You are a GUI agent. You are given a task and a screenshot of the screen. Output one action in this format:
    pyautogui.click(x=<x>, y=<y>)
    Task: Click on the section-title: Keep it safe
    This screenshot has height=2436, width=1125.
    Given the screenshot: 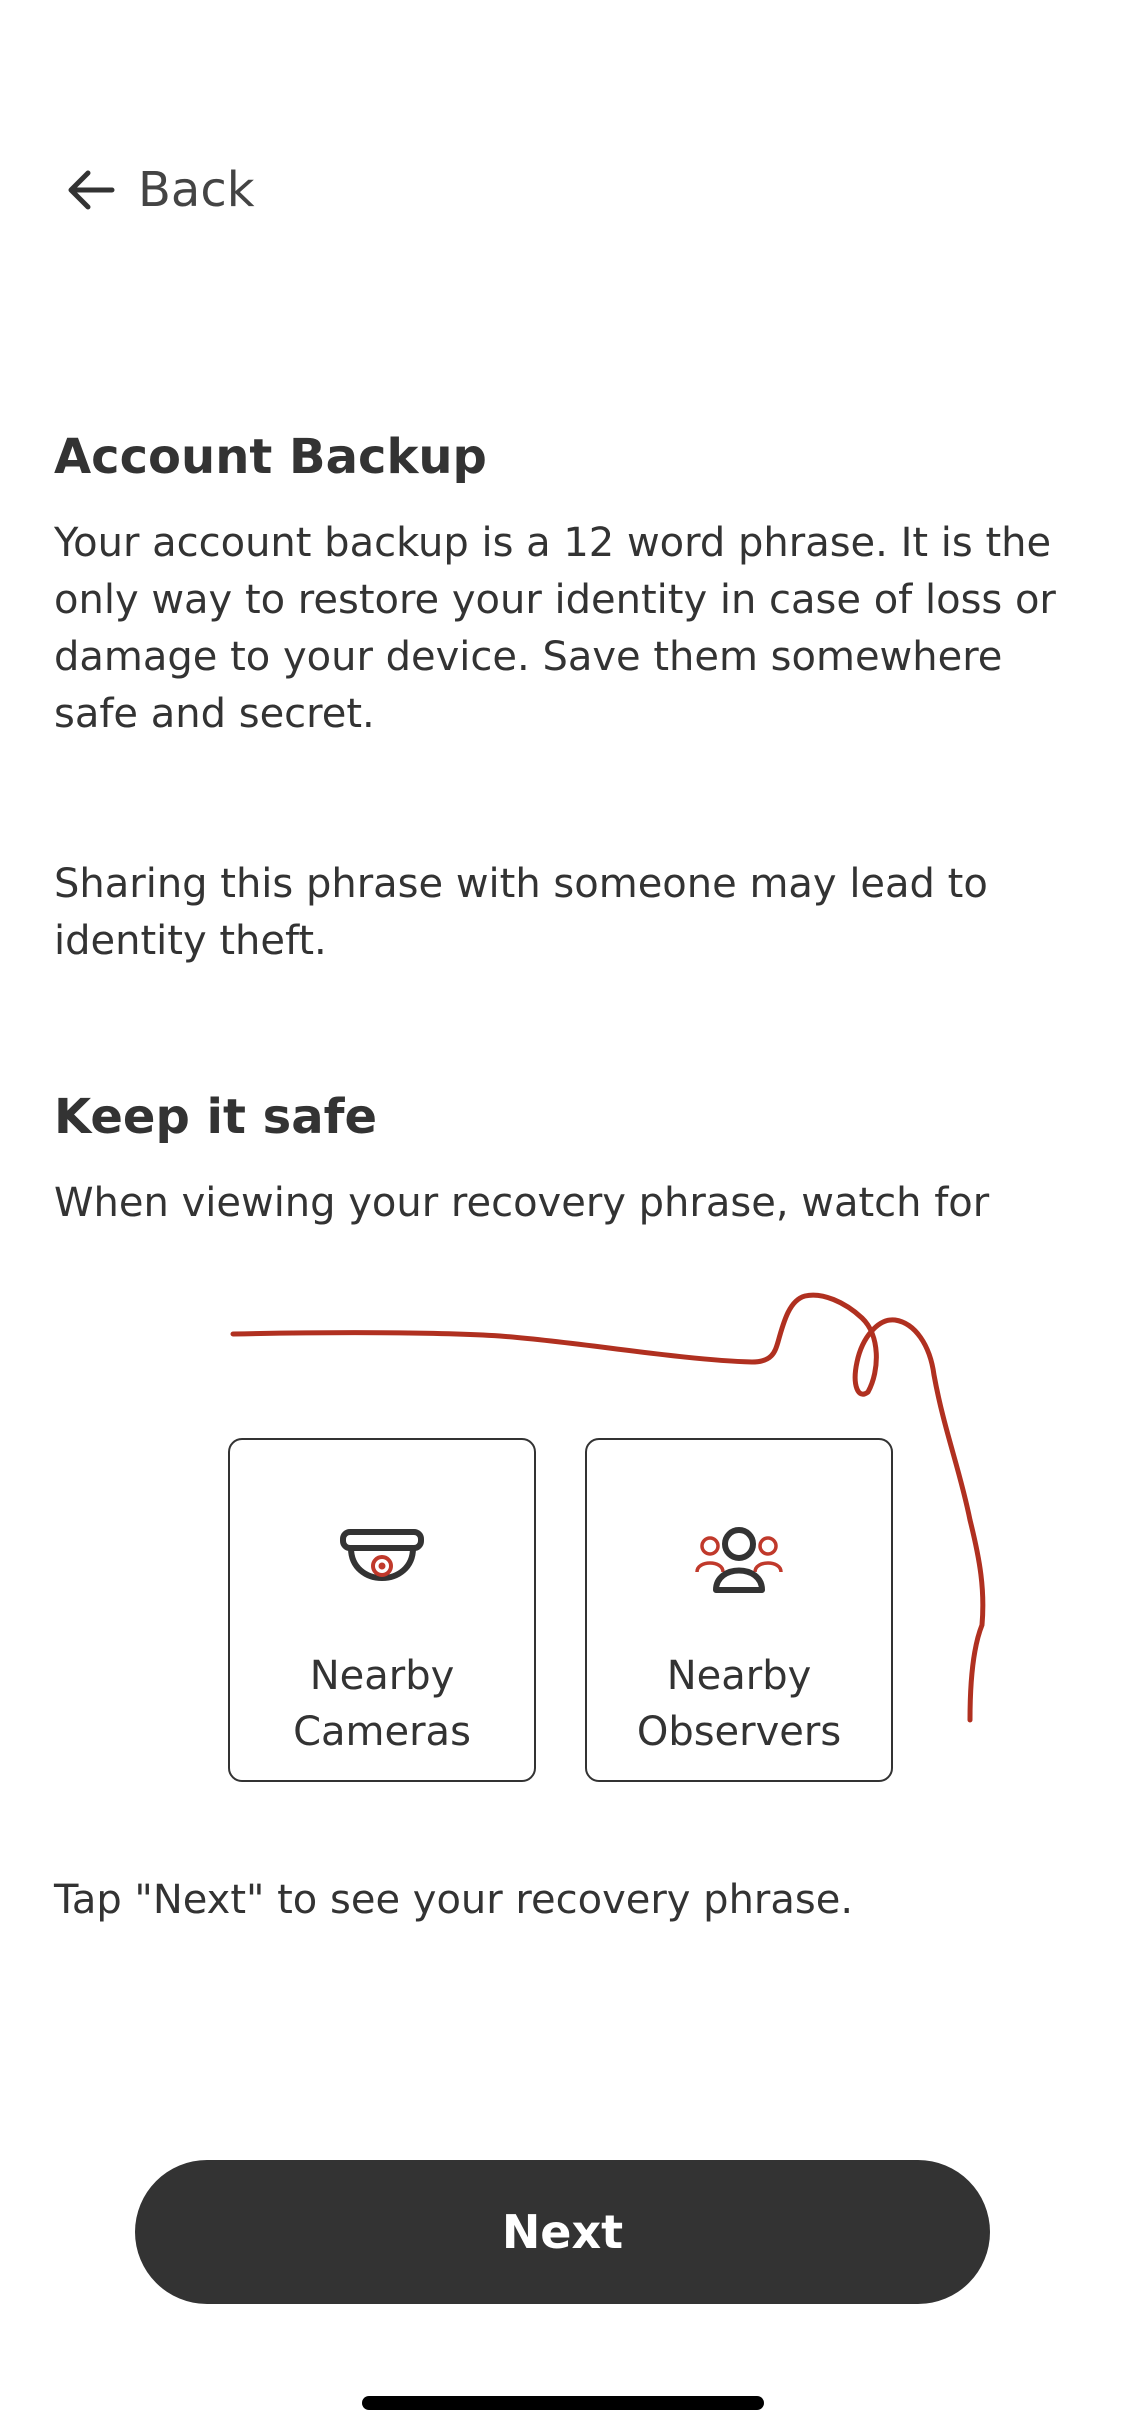 What is the action you would take?
    pyautogui.click(x=216, y=1117)
    